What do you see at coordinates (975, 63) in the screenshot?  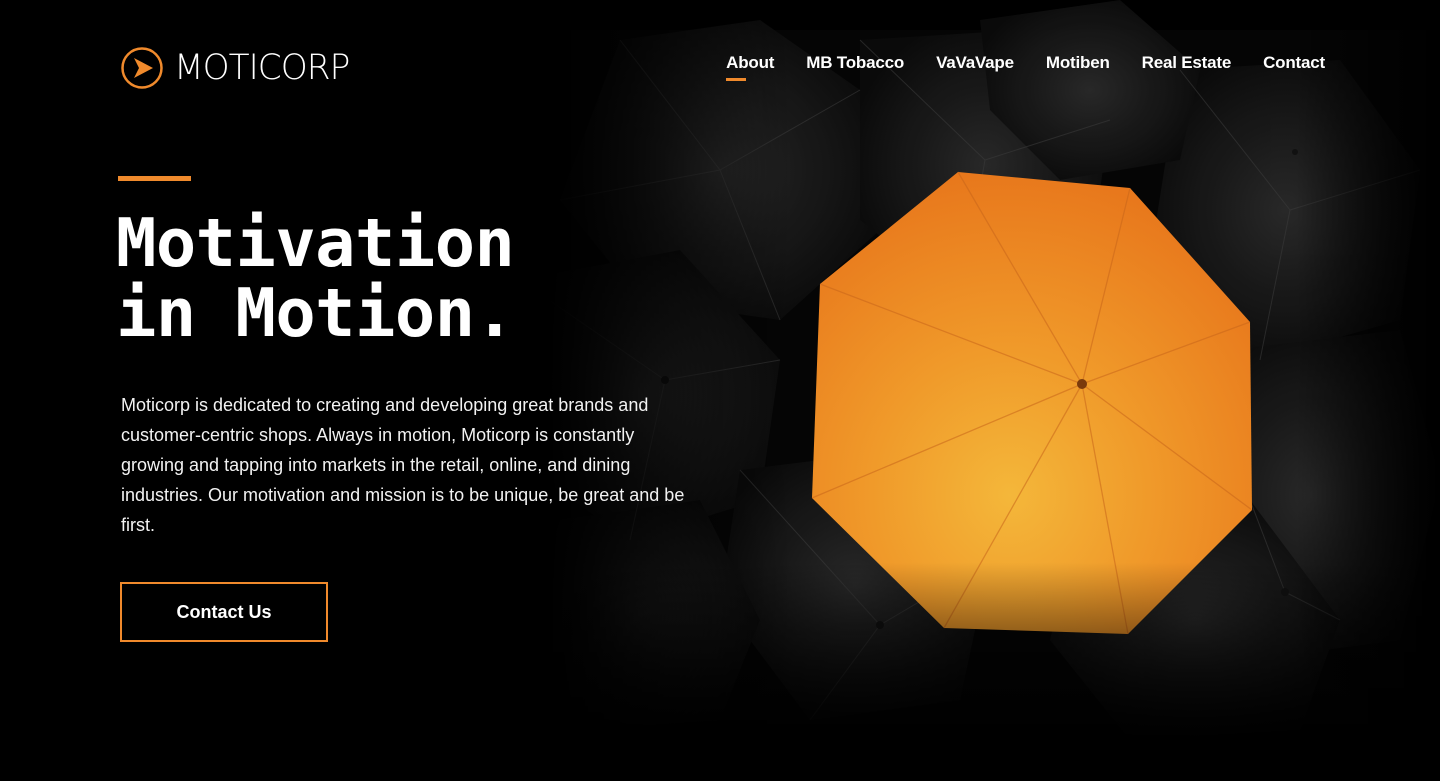 I see `nav-item-vavavape: VaVaVape` at bounding box center [975, 63].